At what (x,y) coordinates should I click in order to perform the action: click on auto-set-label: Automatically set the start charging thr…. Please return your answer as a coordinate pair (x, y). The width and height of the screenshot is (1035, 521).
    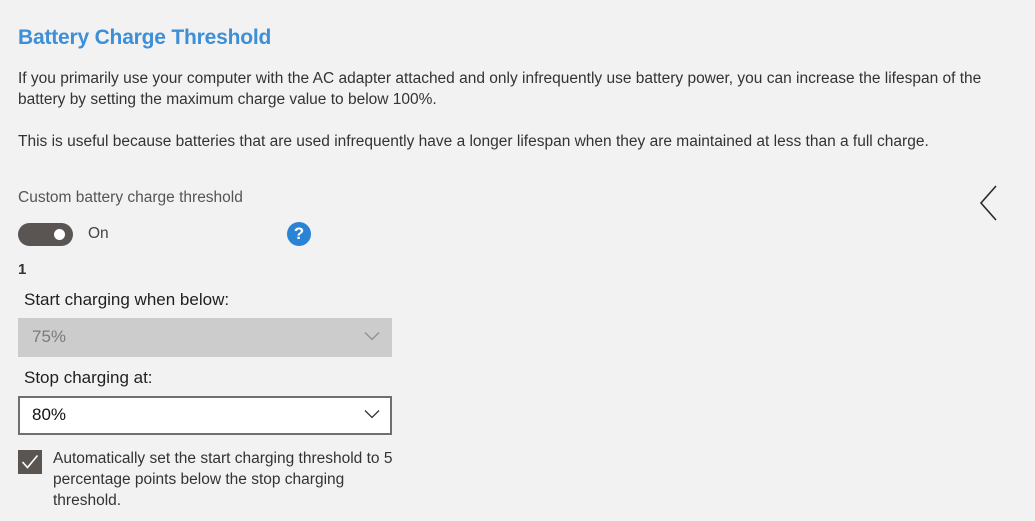
    Looking at the image, I should click on (223, 479).